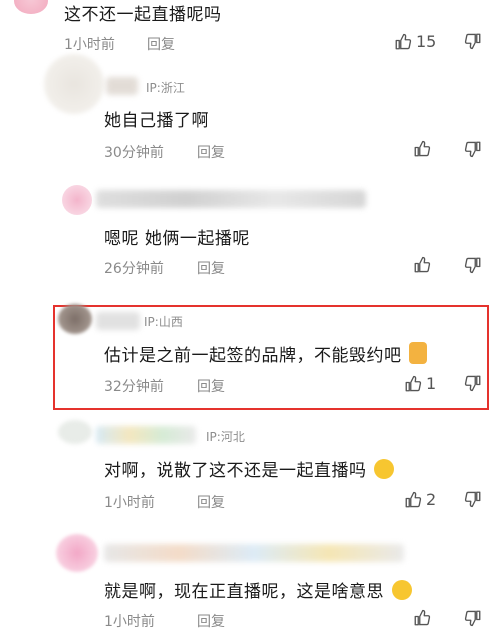 The height and width of the screenshot is (638, 503). Describe the element at coordinates (431, 383) in the screenshot. I see `like-count: 1` at that location.